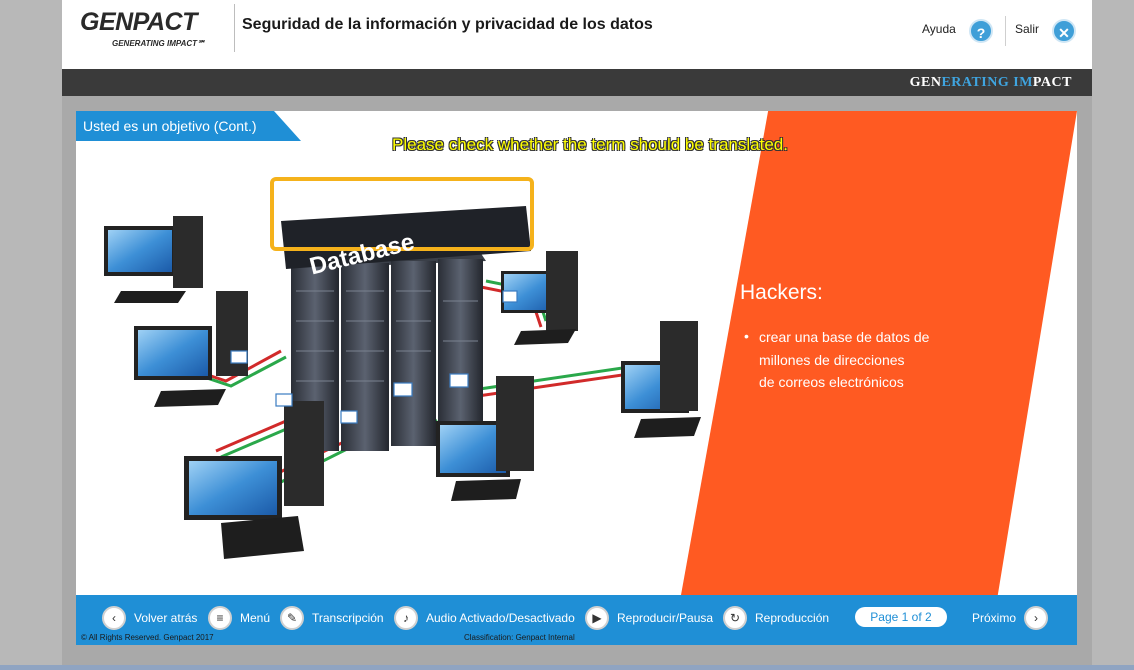 This screenshot has height=670, width=1134. What do you see at coordinates (665, 618) in the screenshot?
I see `play-label: Reproducir/Pausa` at bounding box center [665, 618].